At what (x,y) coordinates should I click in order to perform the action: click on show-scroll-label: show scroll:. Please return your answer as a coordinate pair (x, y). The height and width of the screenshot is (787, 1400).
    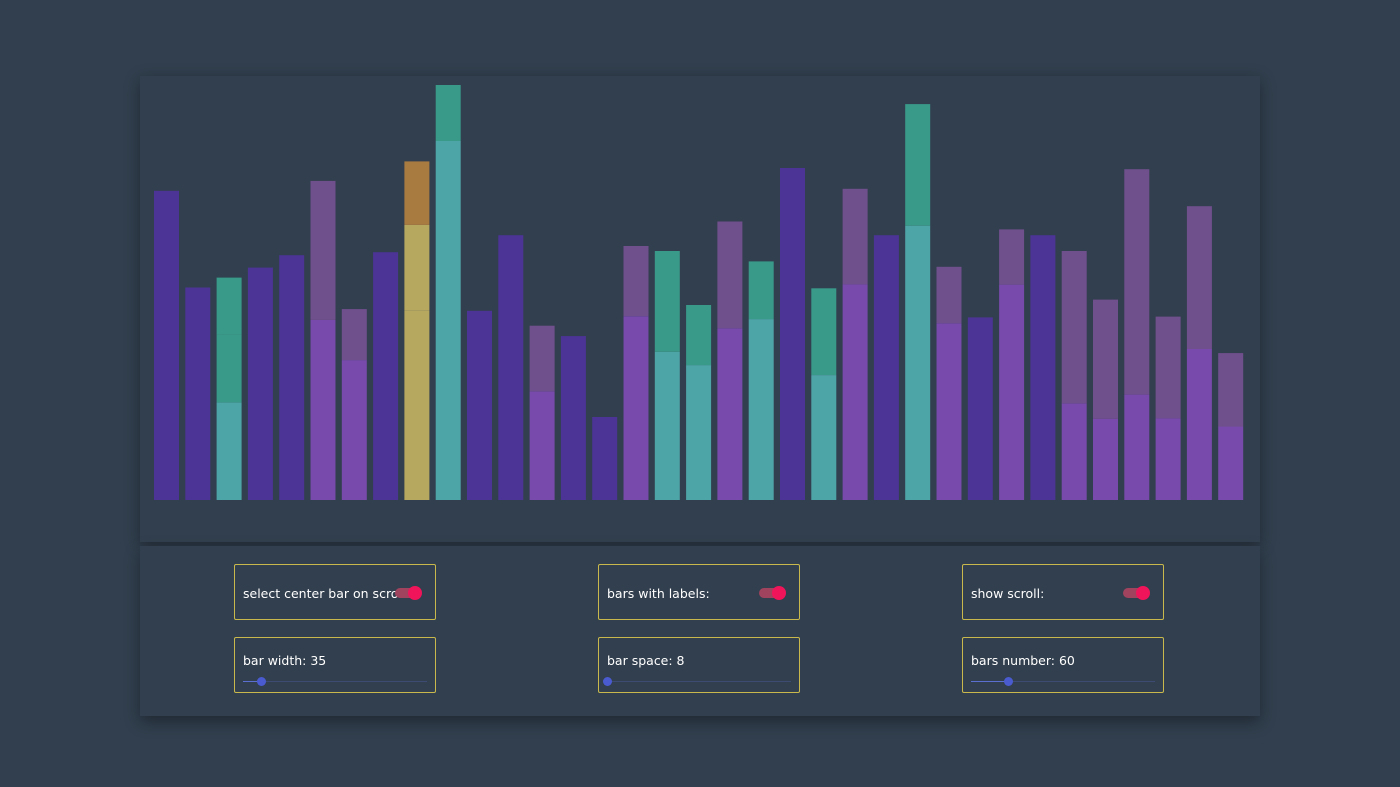
    Looking at the image, I should click on (1008, 593).